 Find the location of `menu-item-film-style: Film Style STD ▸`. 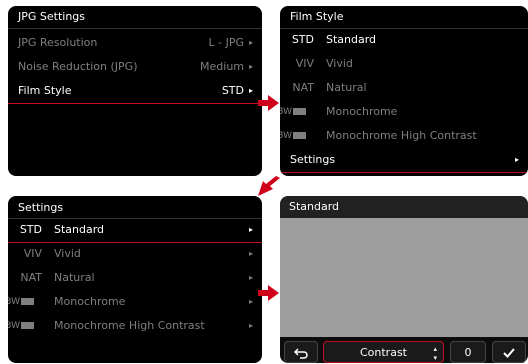

menu-item-film-style: Film Style STD ▸ is located at coordinates (135, 91).